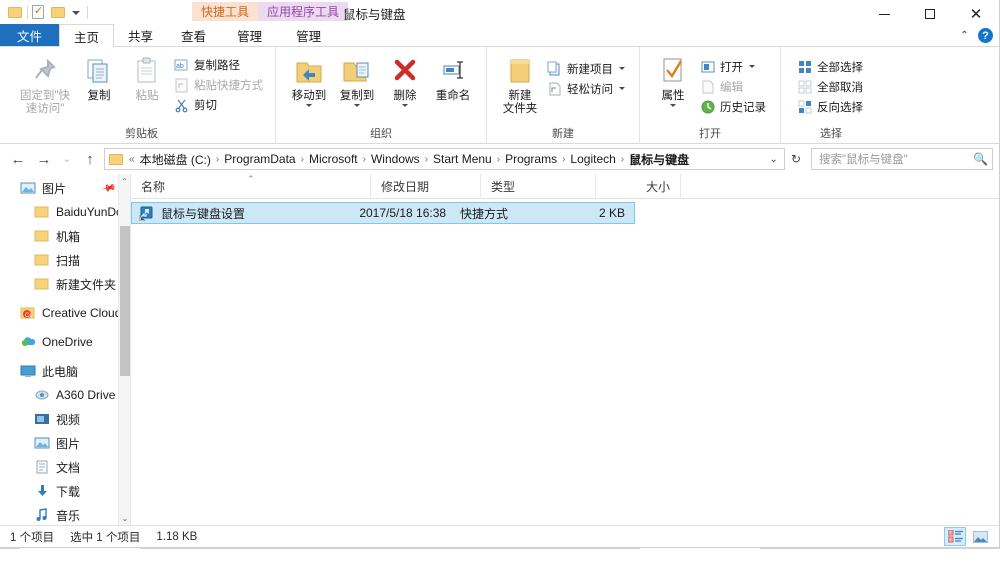 The image size is (1000, 563). Describe the element at coordinates (805, 67) in the screenshot. I see `select-all-icon` at that location.